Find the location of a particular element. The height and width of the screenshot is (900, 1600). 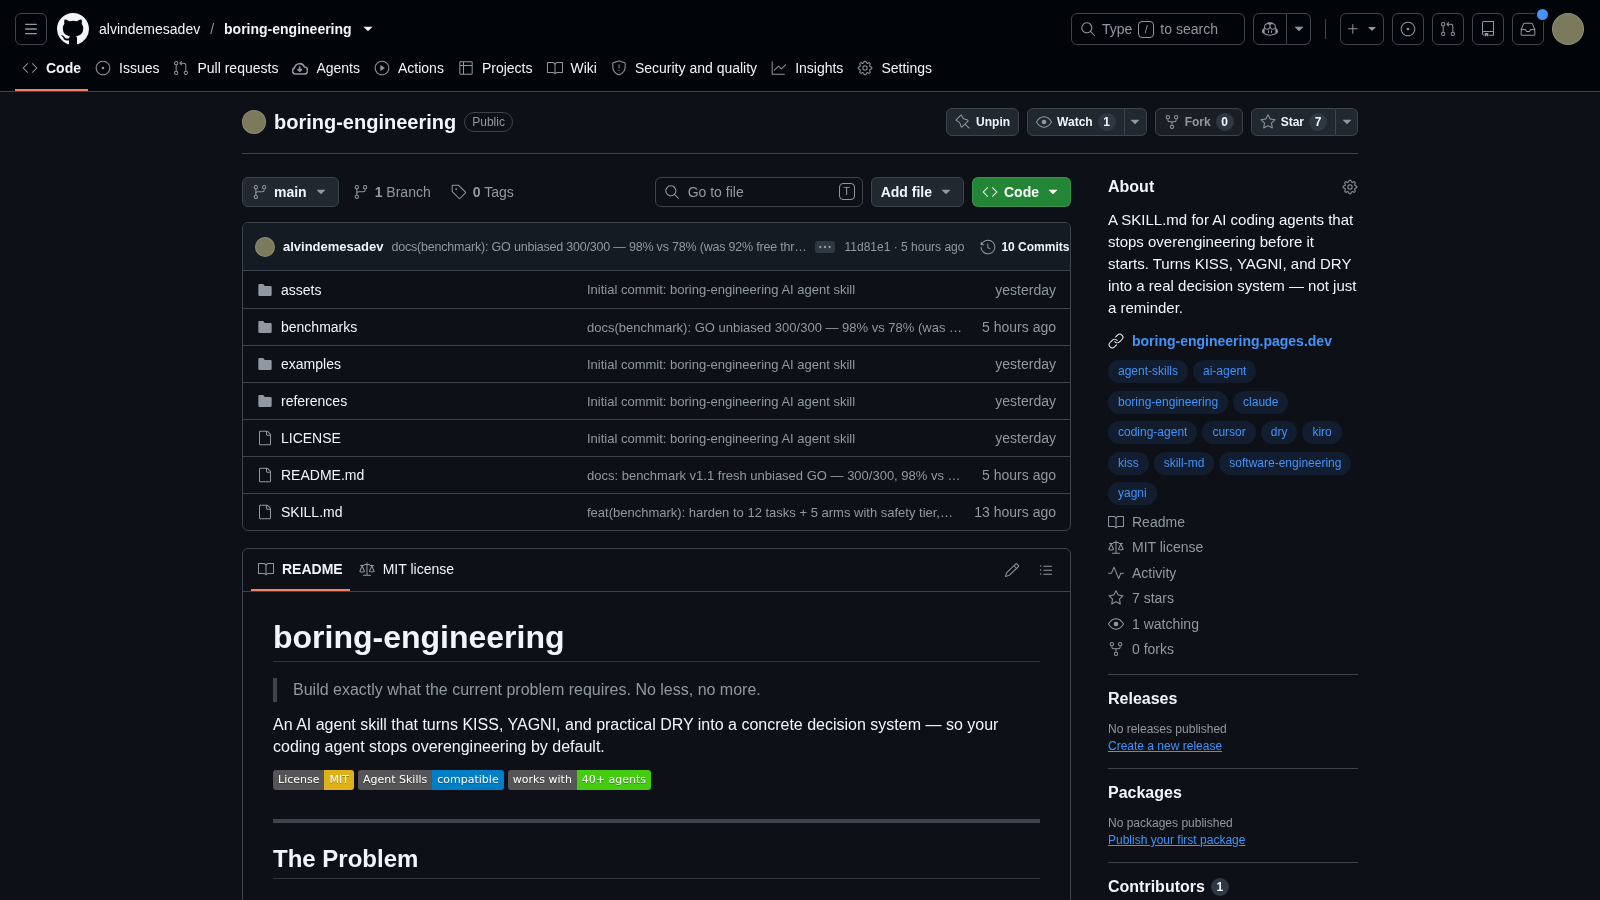

pull-requests-button is located at coordinates (1448, 29).